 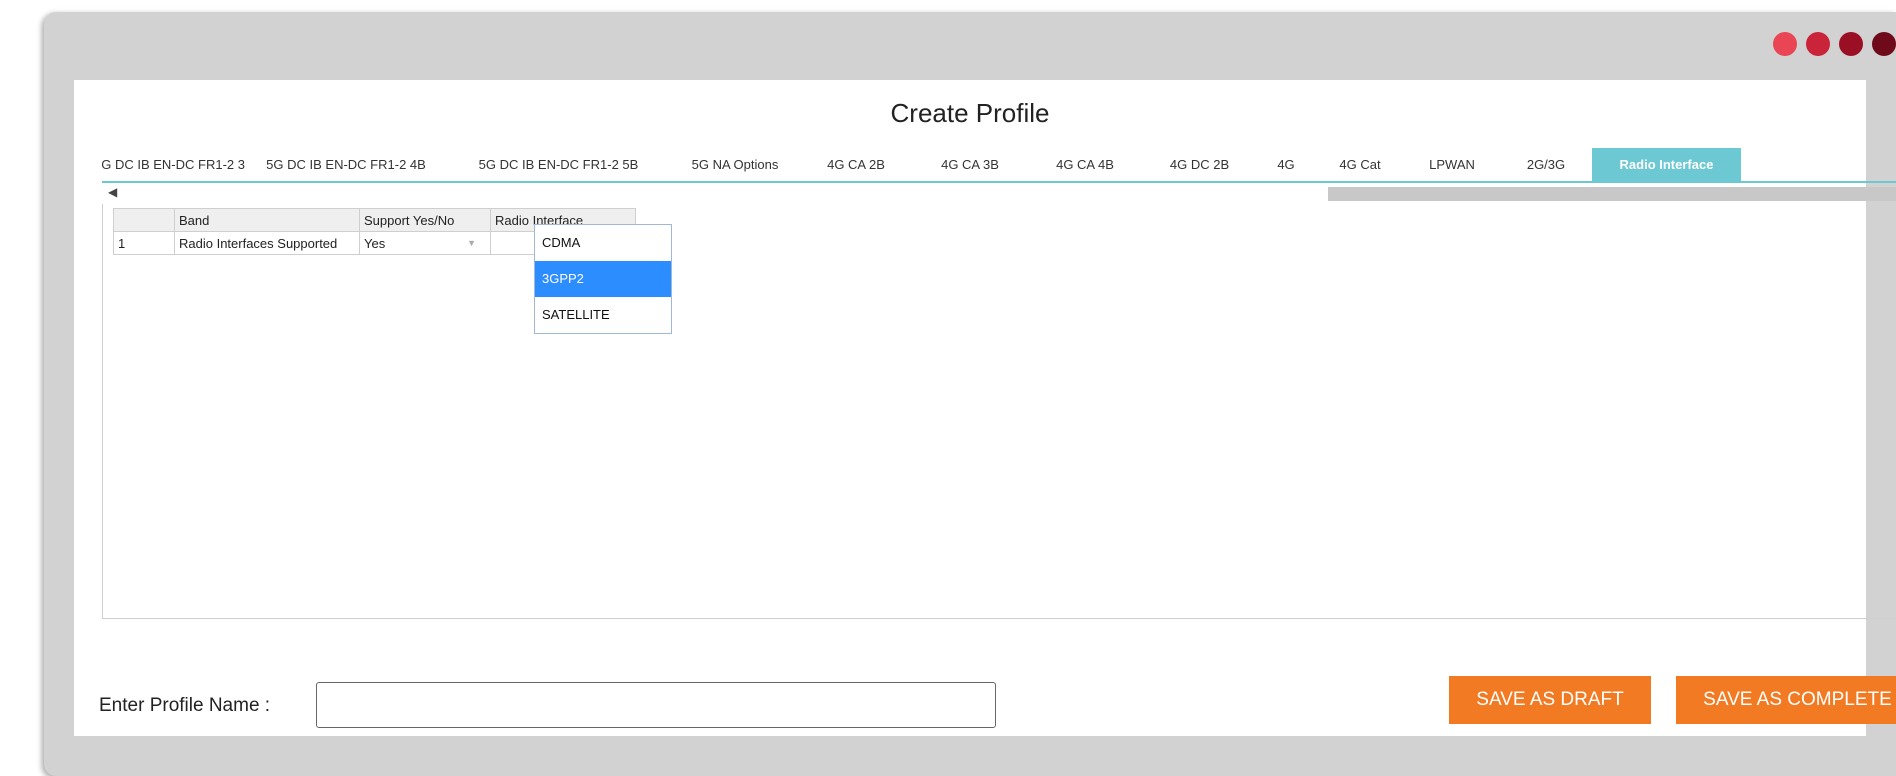 What do you see at coordinates (144, 220) in the screenshot?
I see `grid-header-index` at bounding box center [144, 220].